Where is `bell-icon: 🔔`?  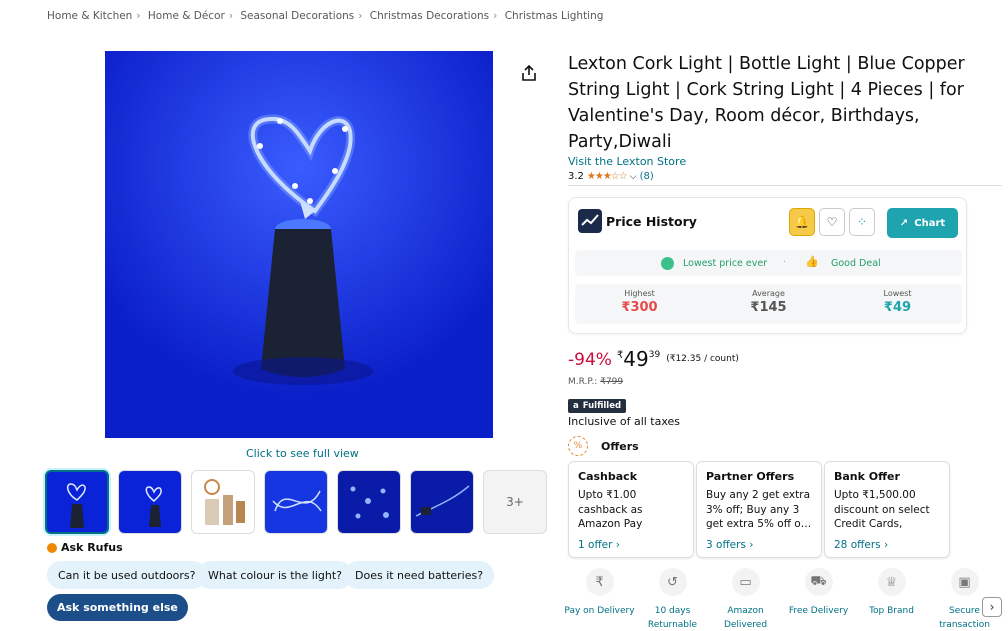 bell-icon: 🔔 is located at coordinates (802, 222).